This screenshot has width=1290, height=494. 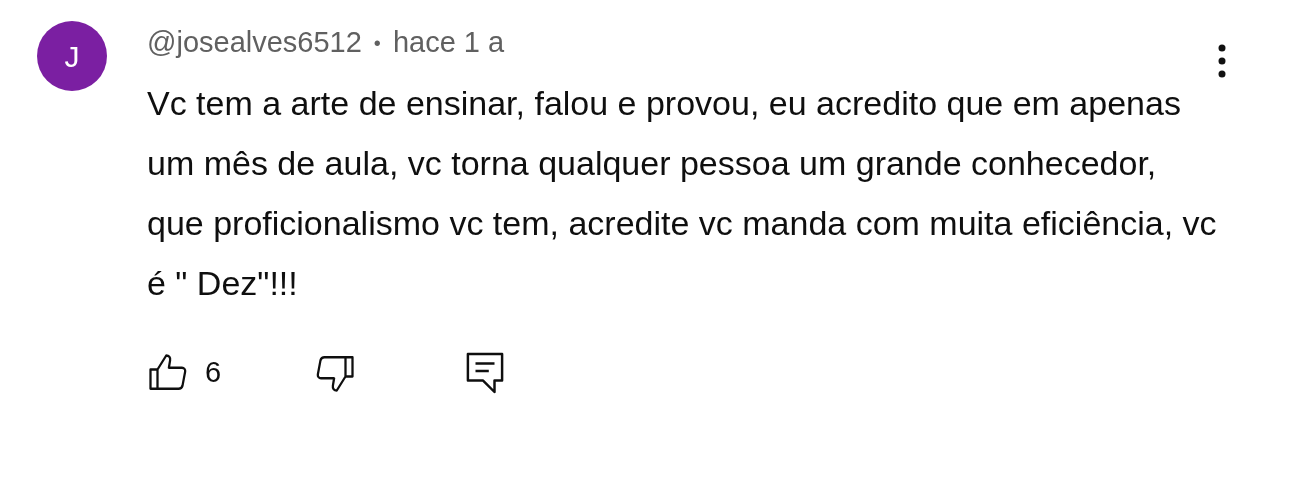 I want to click on avatar: J, so click(x=72, y=56).